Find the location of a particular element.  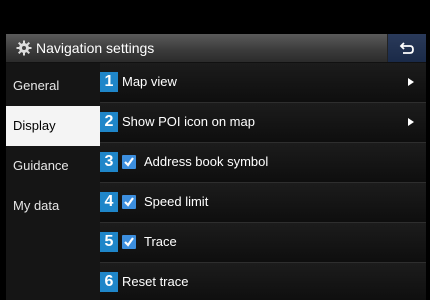

speed-limit-checkbox is located at coordinates (129, 202).